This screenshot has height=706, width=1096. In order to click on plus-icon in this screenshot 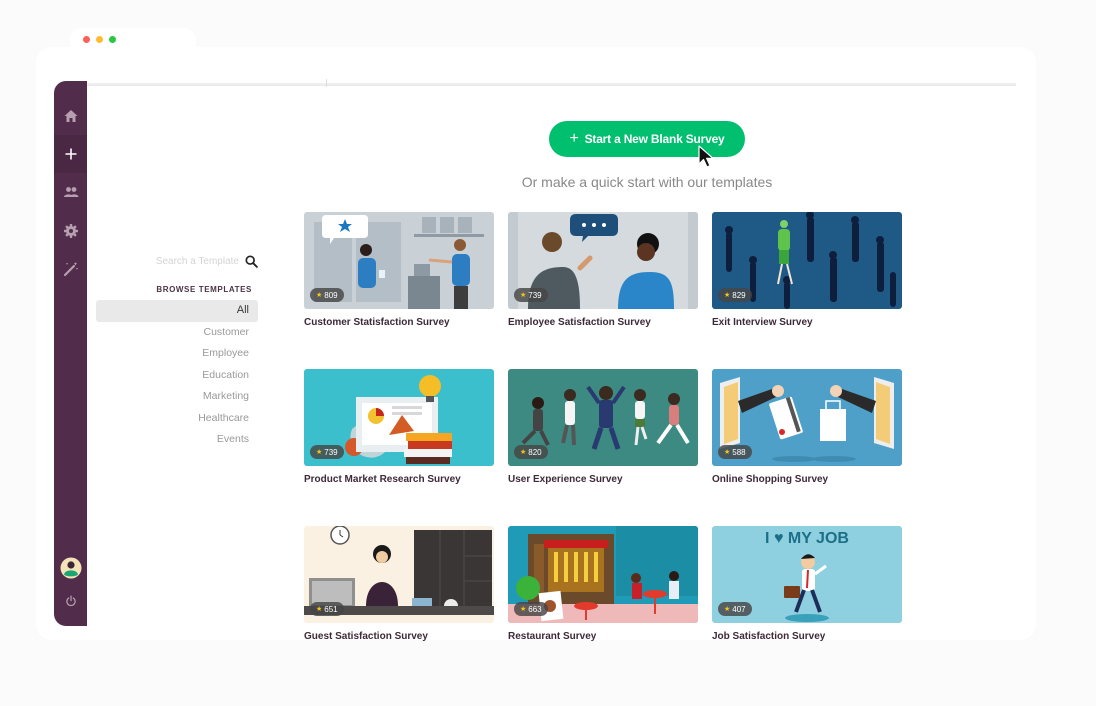, I will do `click(70, 154)`.